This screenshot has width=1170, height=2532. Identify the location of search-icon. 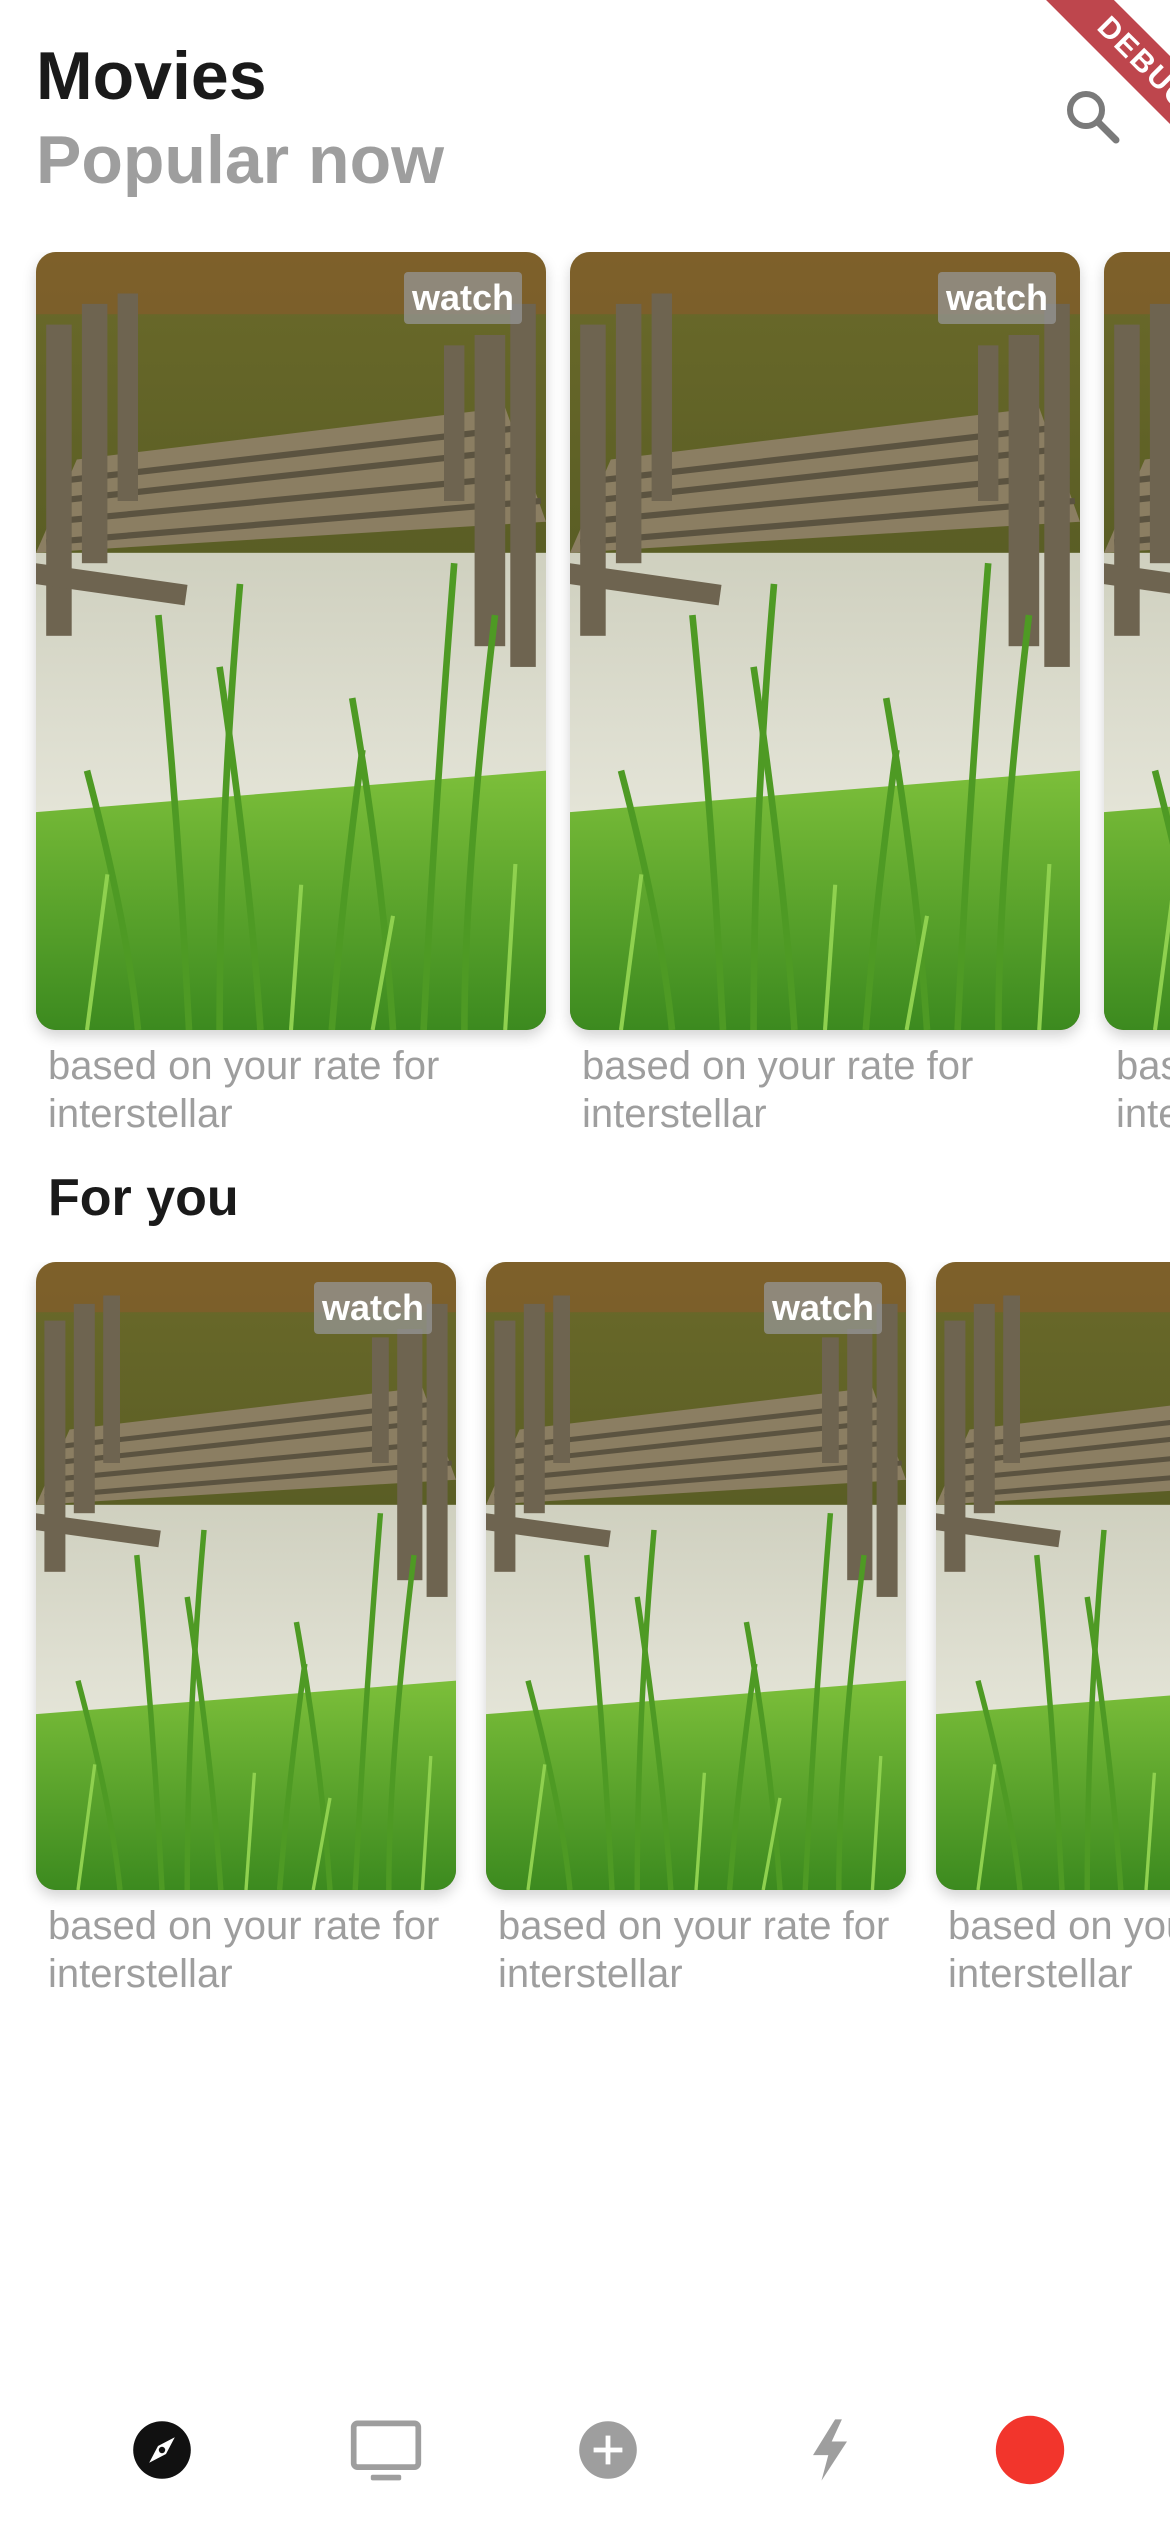
(1092, 116).